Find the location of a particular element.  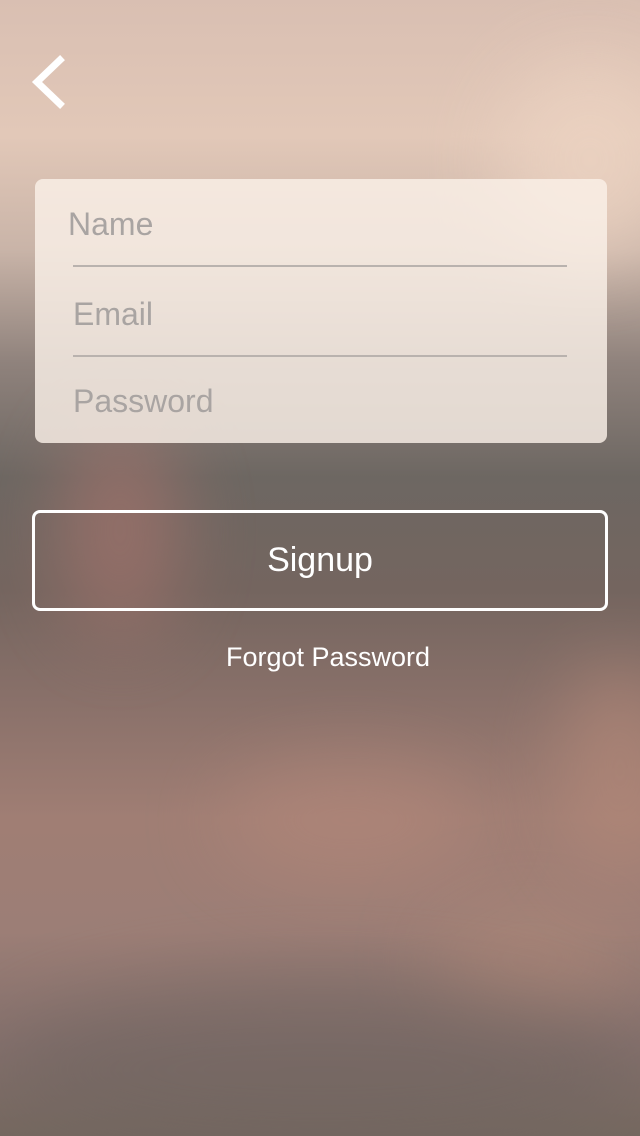

back-button is located at coordinates (52, 82).